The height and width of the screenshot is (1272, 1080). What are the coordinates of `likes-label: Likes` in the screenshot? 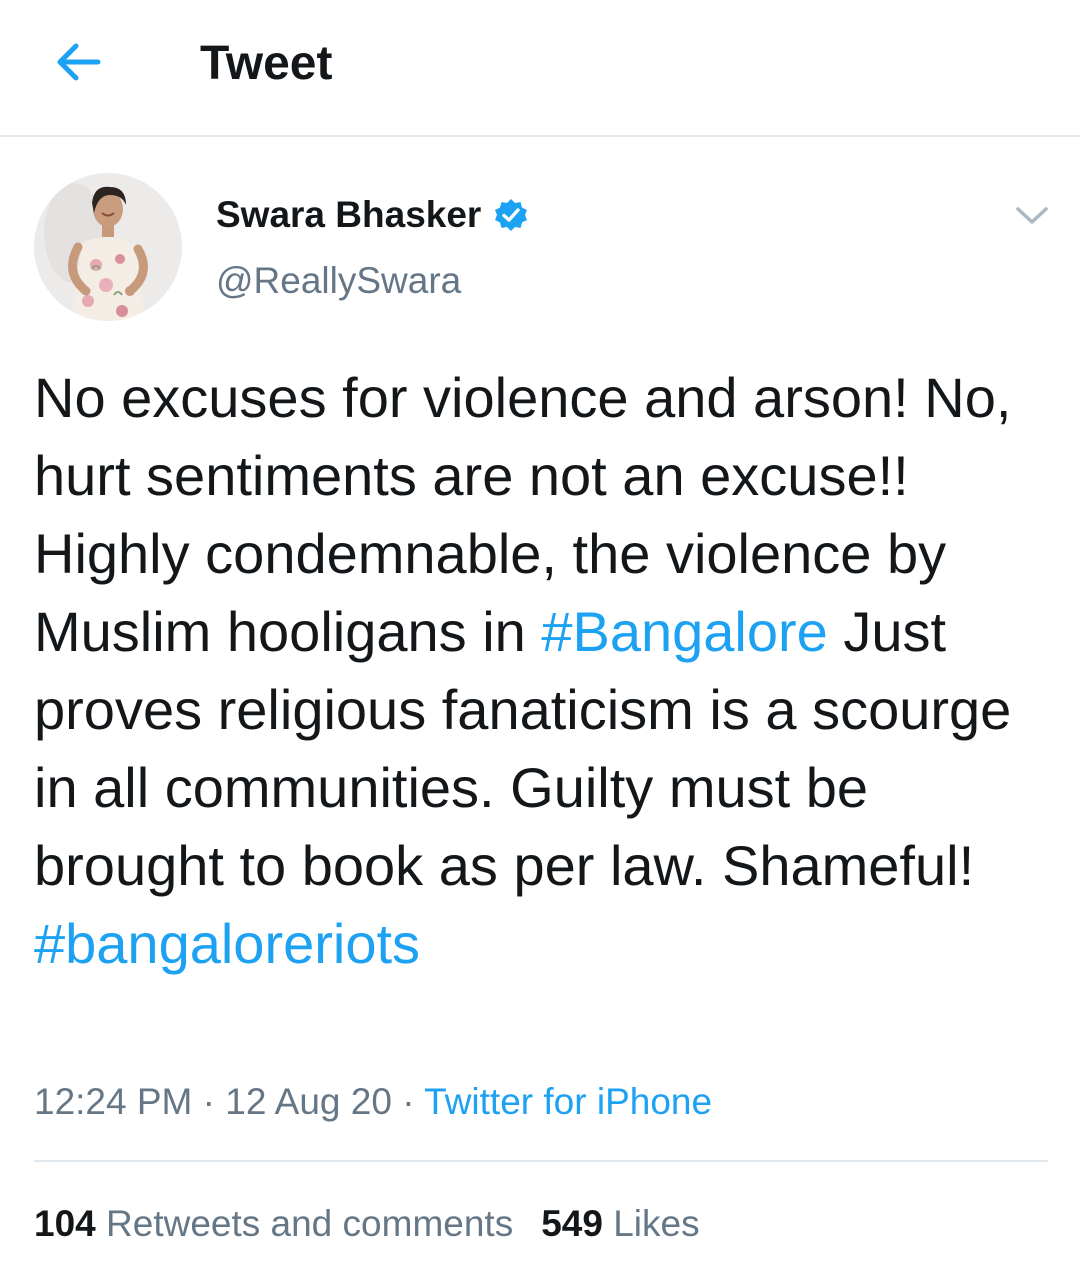 It's located at (656, 1223).